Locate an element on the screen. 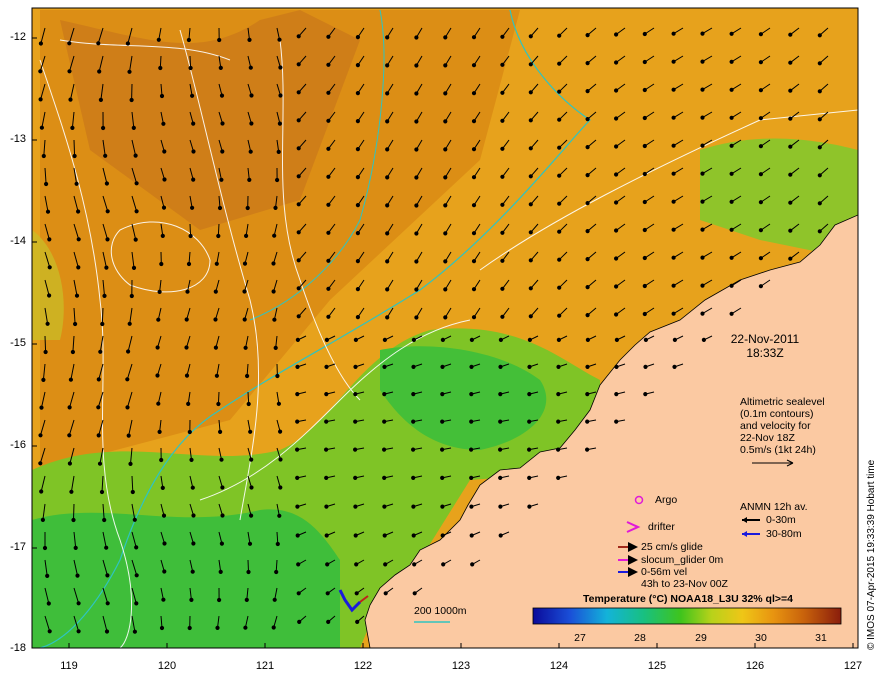 The height and width of the screenshot is (680, 880). colorbar-tick: 30 is located at coordinates (761, 638).